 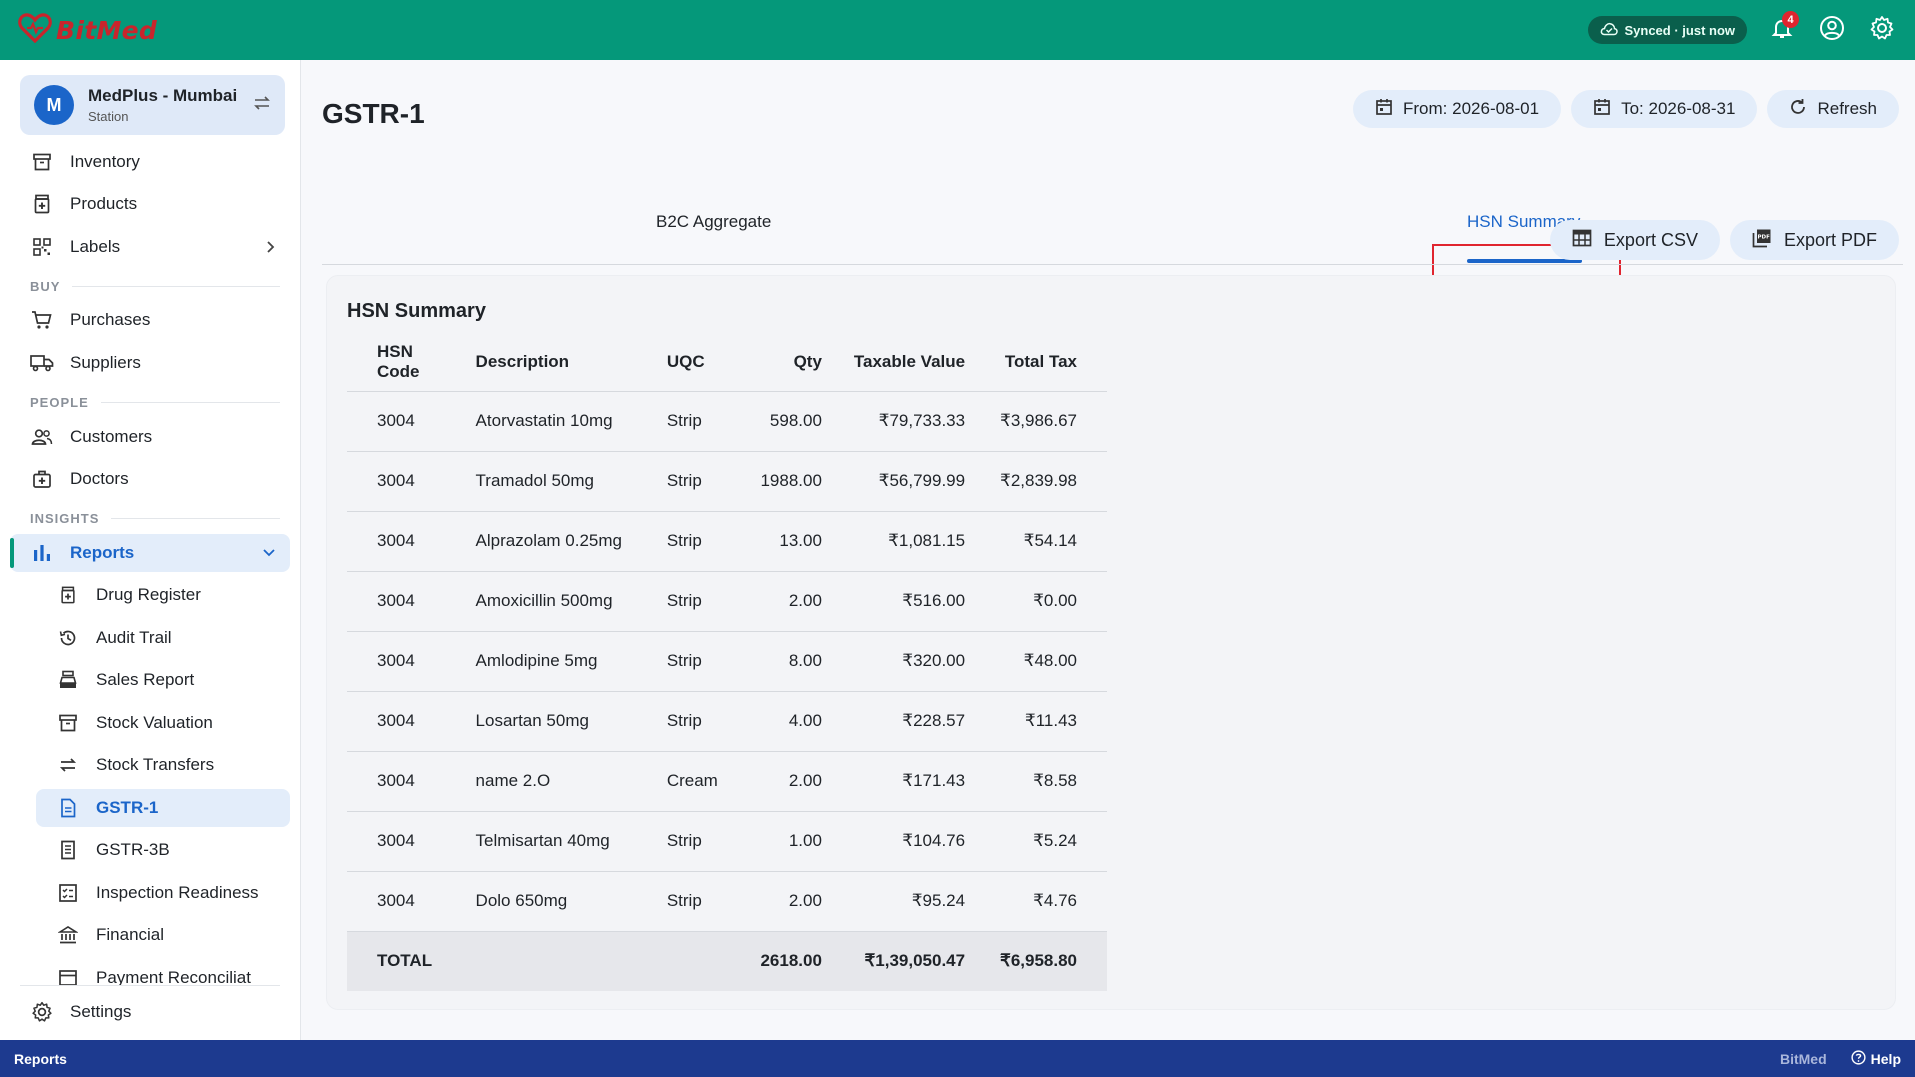 What do you see at coordinates (1582, 240) in the screenshot?
I see `table-icon` at bounding box center [1582, 240].